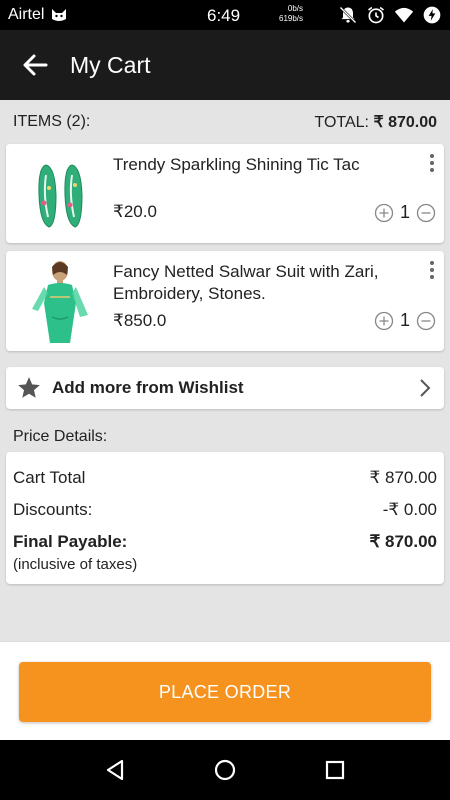 Image resolution: width=450 pixels, height=800 pixels. Describe the element at coordinates (403, 541) in the screenshot. I see `final-payable-value: ₹ 870.00` at that location.